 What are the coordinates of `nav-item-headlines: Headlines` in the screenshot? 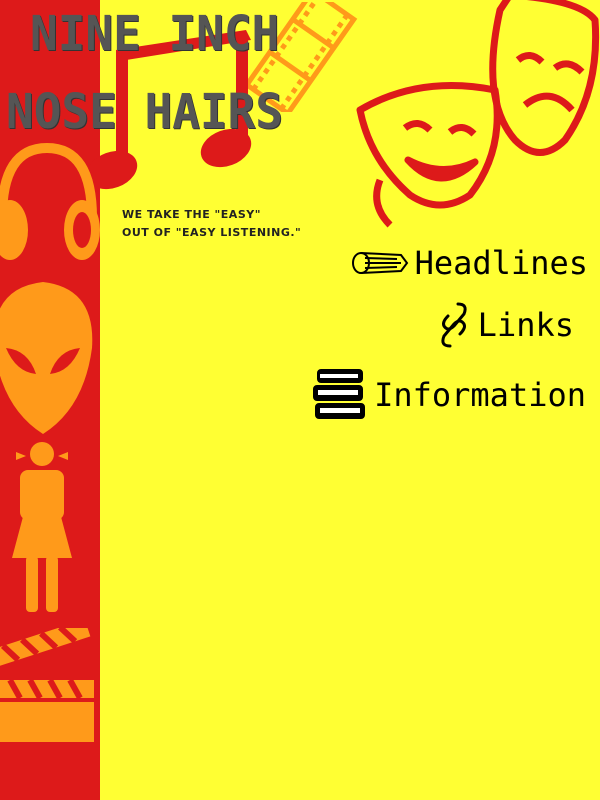 It's located at (469, 263).